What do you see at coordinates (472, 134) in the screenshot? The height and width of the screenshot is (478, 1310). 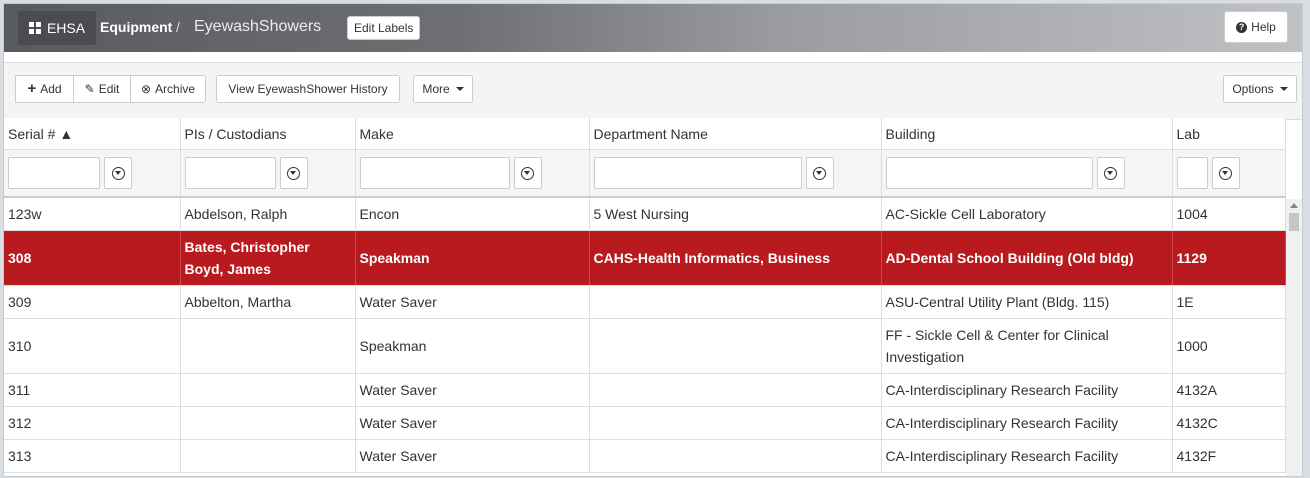 I see `col-make: Make` at bounding box center [472, 134].